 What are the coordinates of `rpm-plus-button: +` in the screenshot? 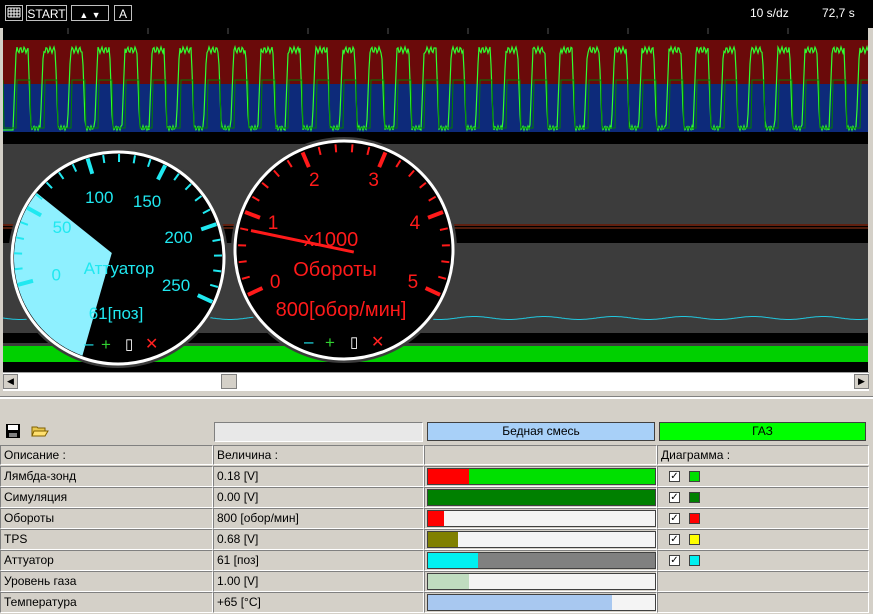 It's located at (330, 342).